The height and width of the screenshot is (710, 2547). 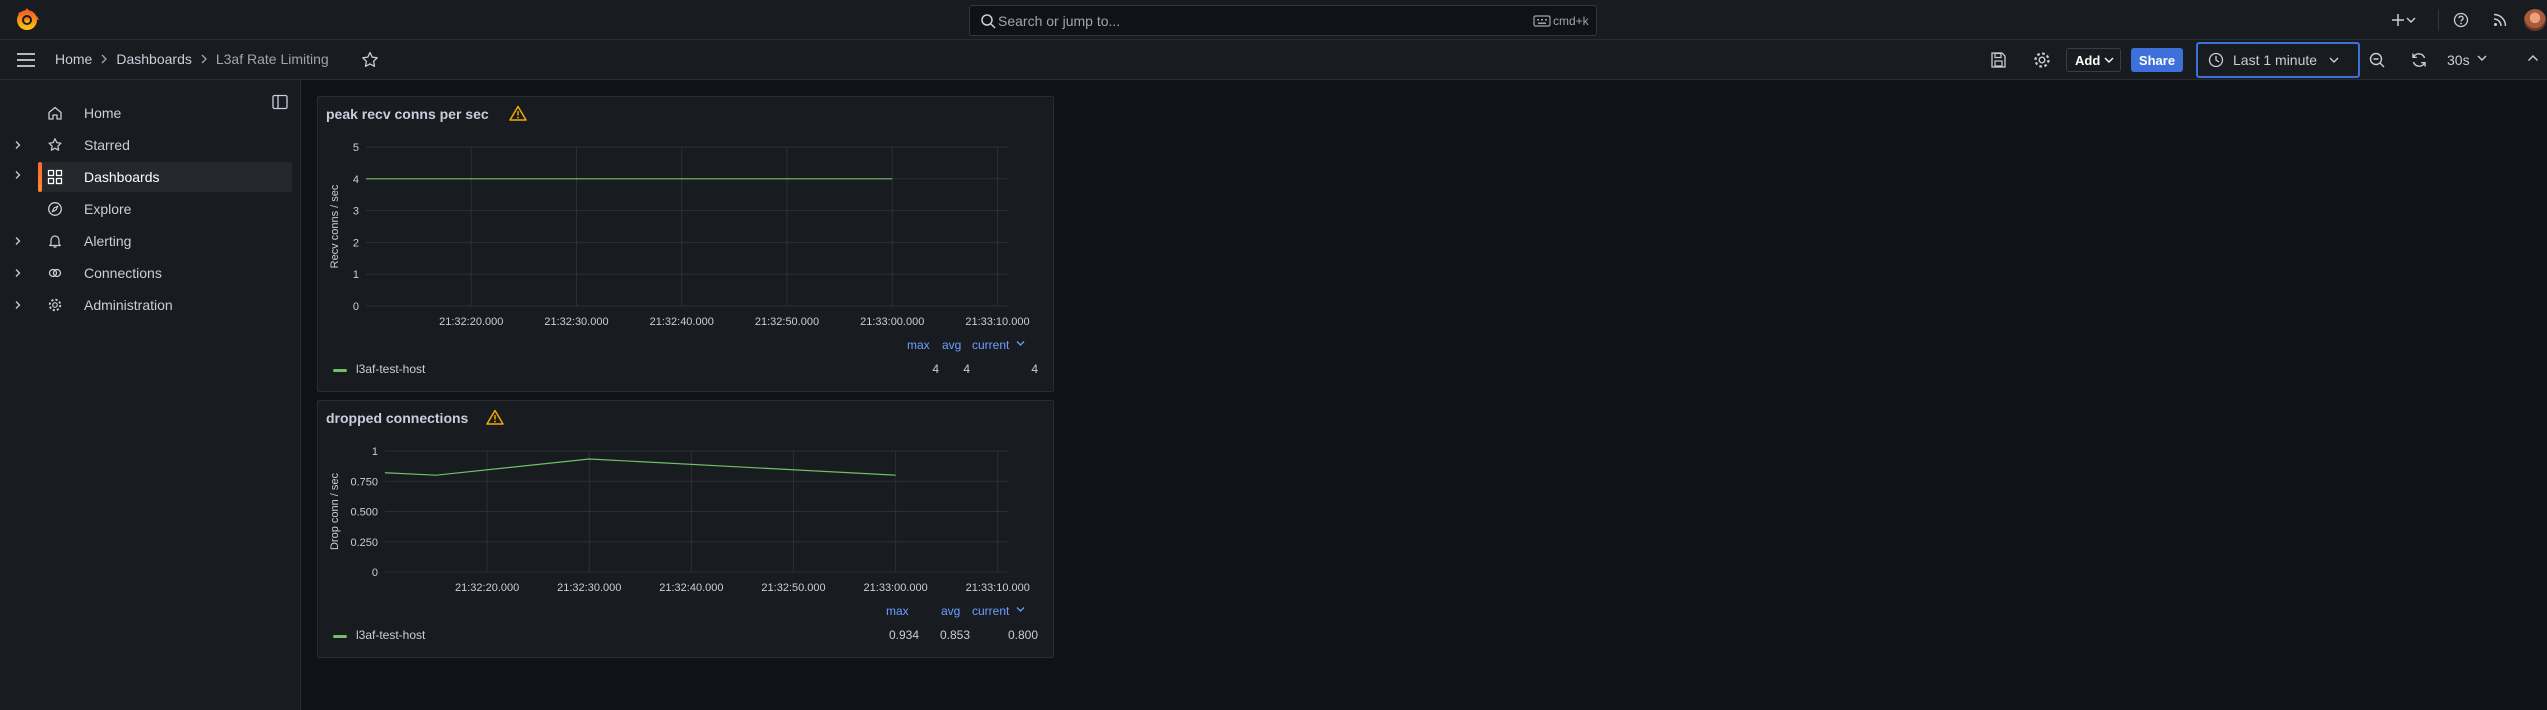 I want to click on y-tick-label: 0.750, so click(x=364, y=482).